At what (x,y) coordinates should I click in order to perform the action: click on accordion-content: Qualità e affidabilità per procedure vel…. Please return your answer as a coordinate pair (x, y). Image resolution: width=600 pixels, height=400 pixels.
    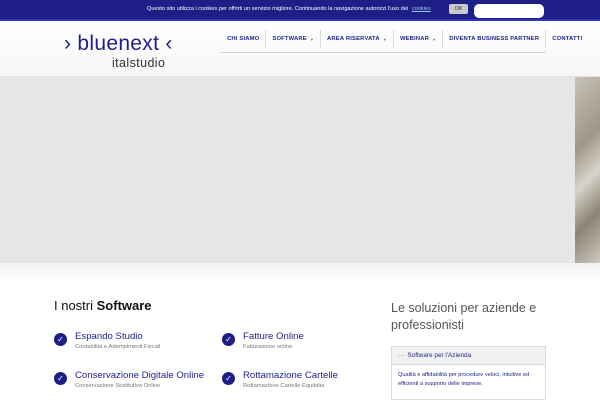
    Looking at the image, I should click on (464, 379).